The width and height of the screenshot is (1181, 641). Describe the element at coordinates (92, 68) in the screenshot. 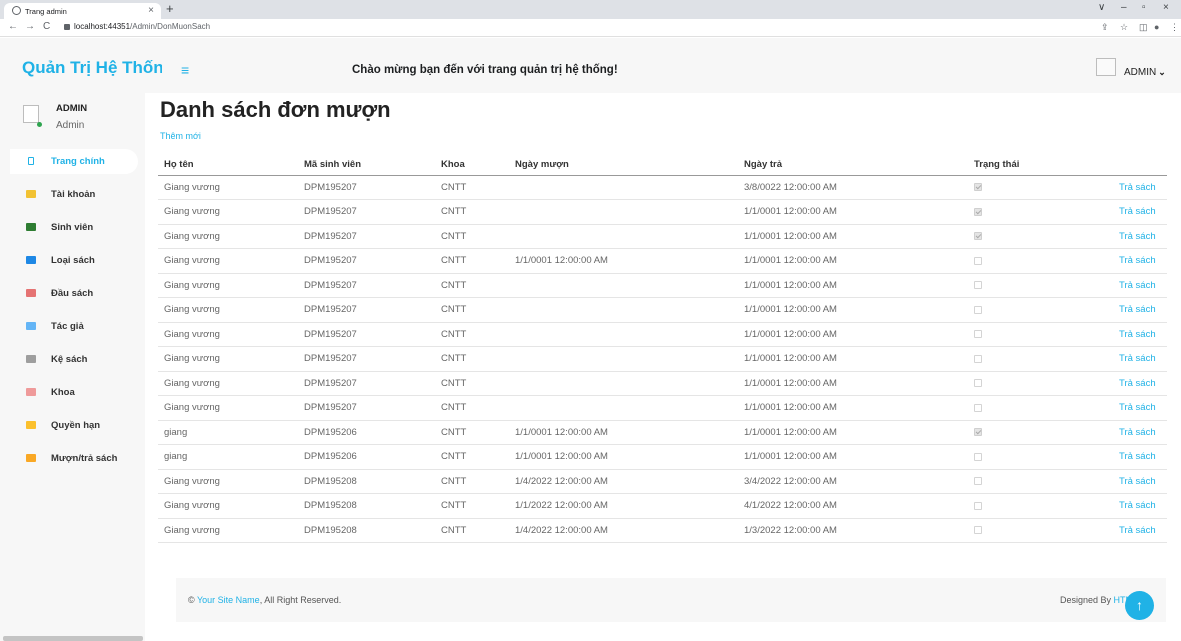

I see `brand-title: Quản Trị Hệ Thống` at that location.